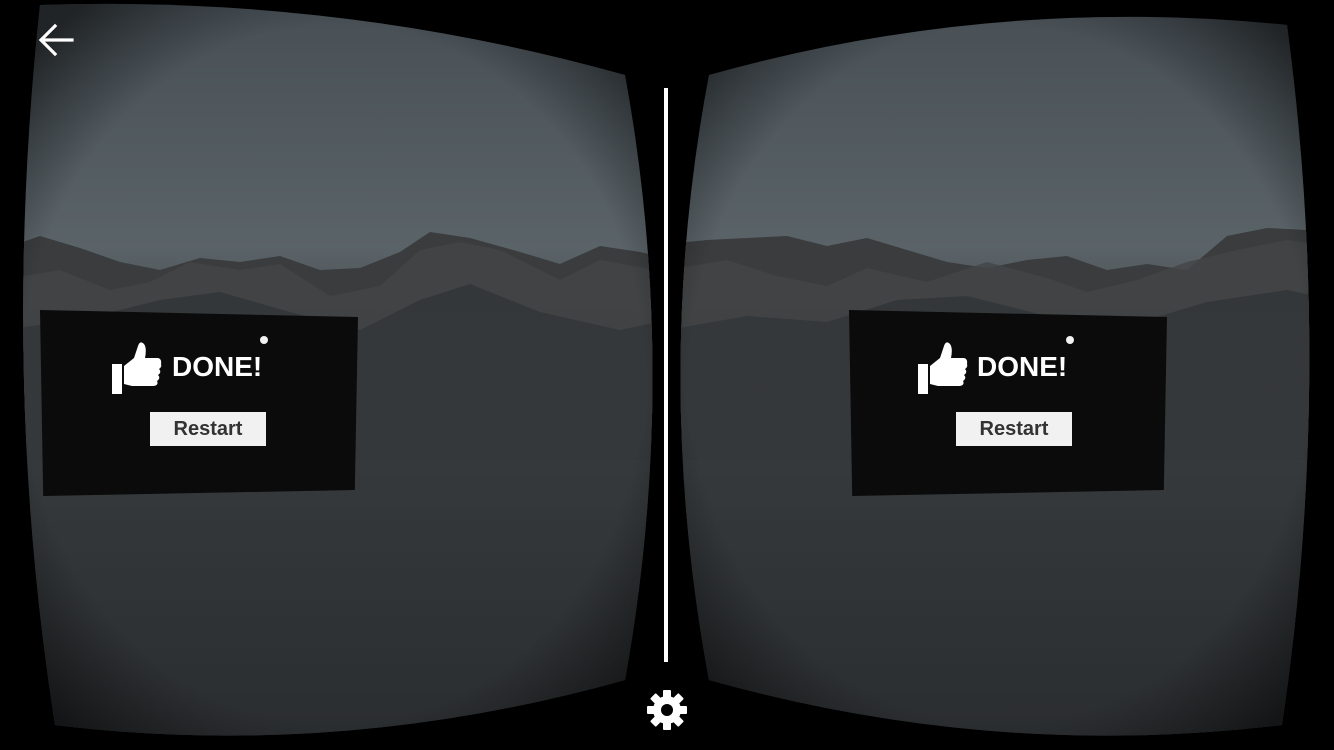 The height and width of the screenshot is (750, 1334). I want to click on arrow-left-icon, so click(56, 40).